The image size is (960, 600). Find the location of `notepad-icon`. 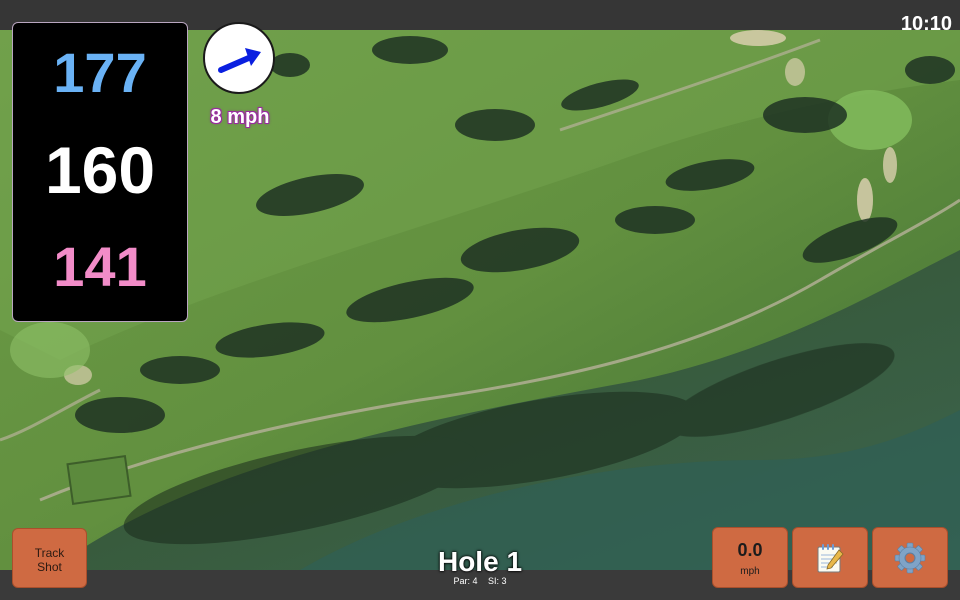

notepad-icon is located at coordinates (830, 557).